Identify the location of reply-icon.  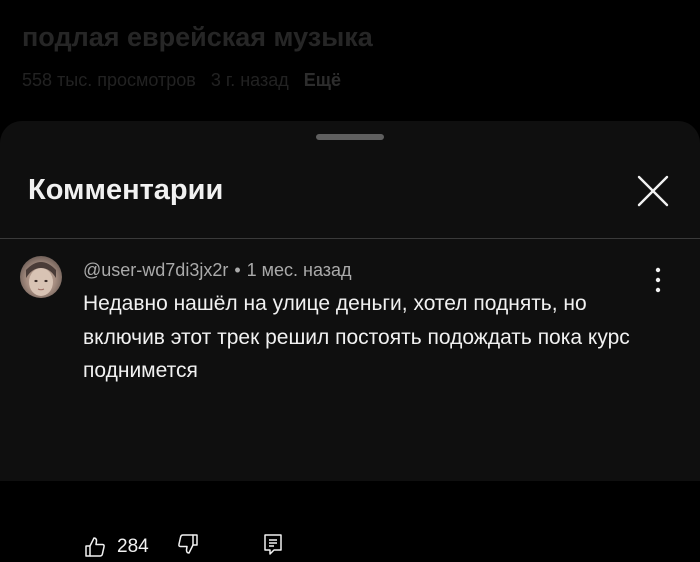
(273, 544).